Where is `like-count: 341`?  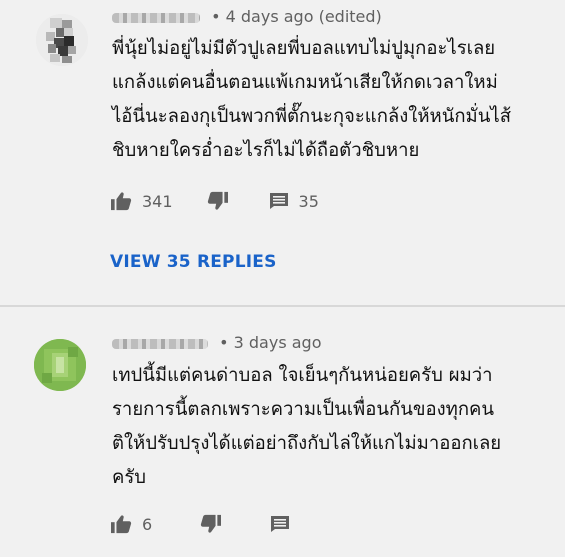 like-count: 341 is located at coordinates (157, 201).